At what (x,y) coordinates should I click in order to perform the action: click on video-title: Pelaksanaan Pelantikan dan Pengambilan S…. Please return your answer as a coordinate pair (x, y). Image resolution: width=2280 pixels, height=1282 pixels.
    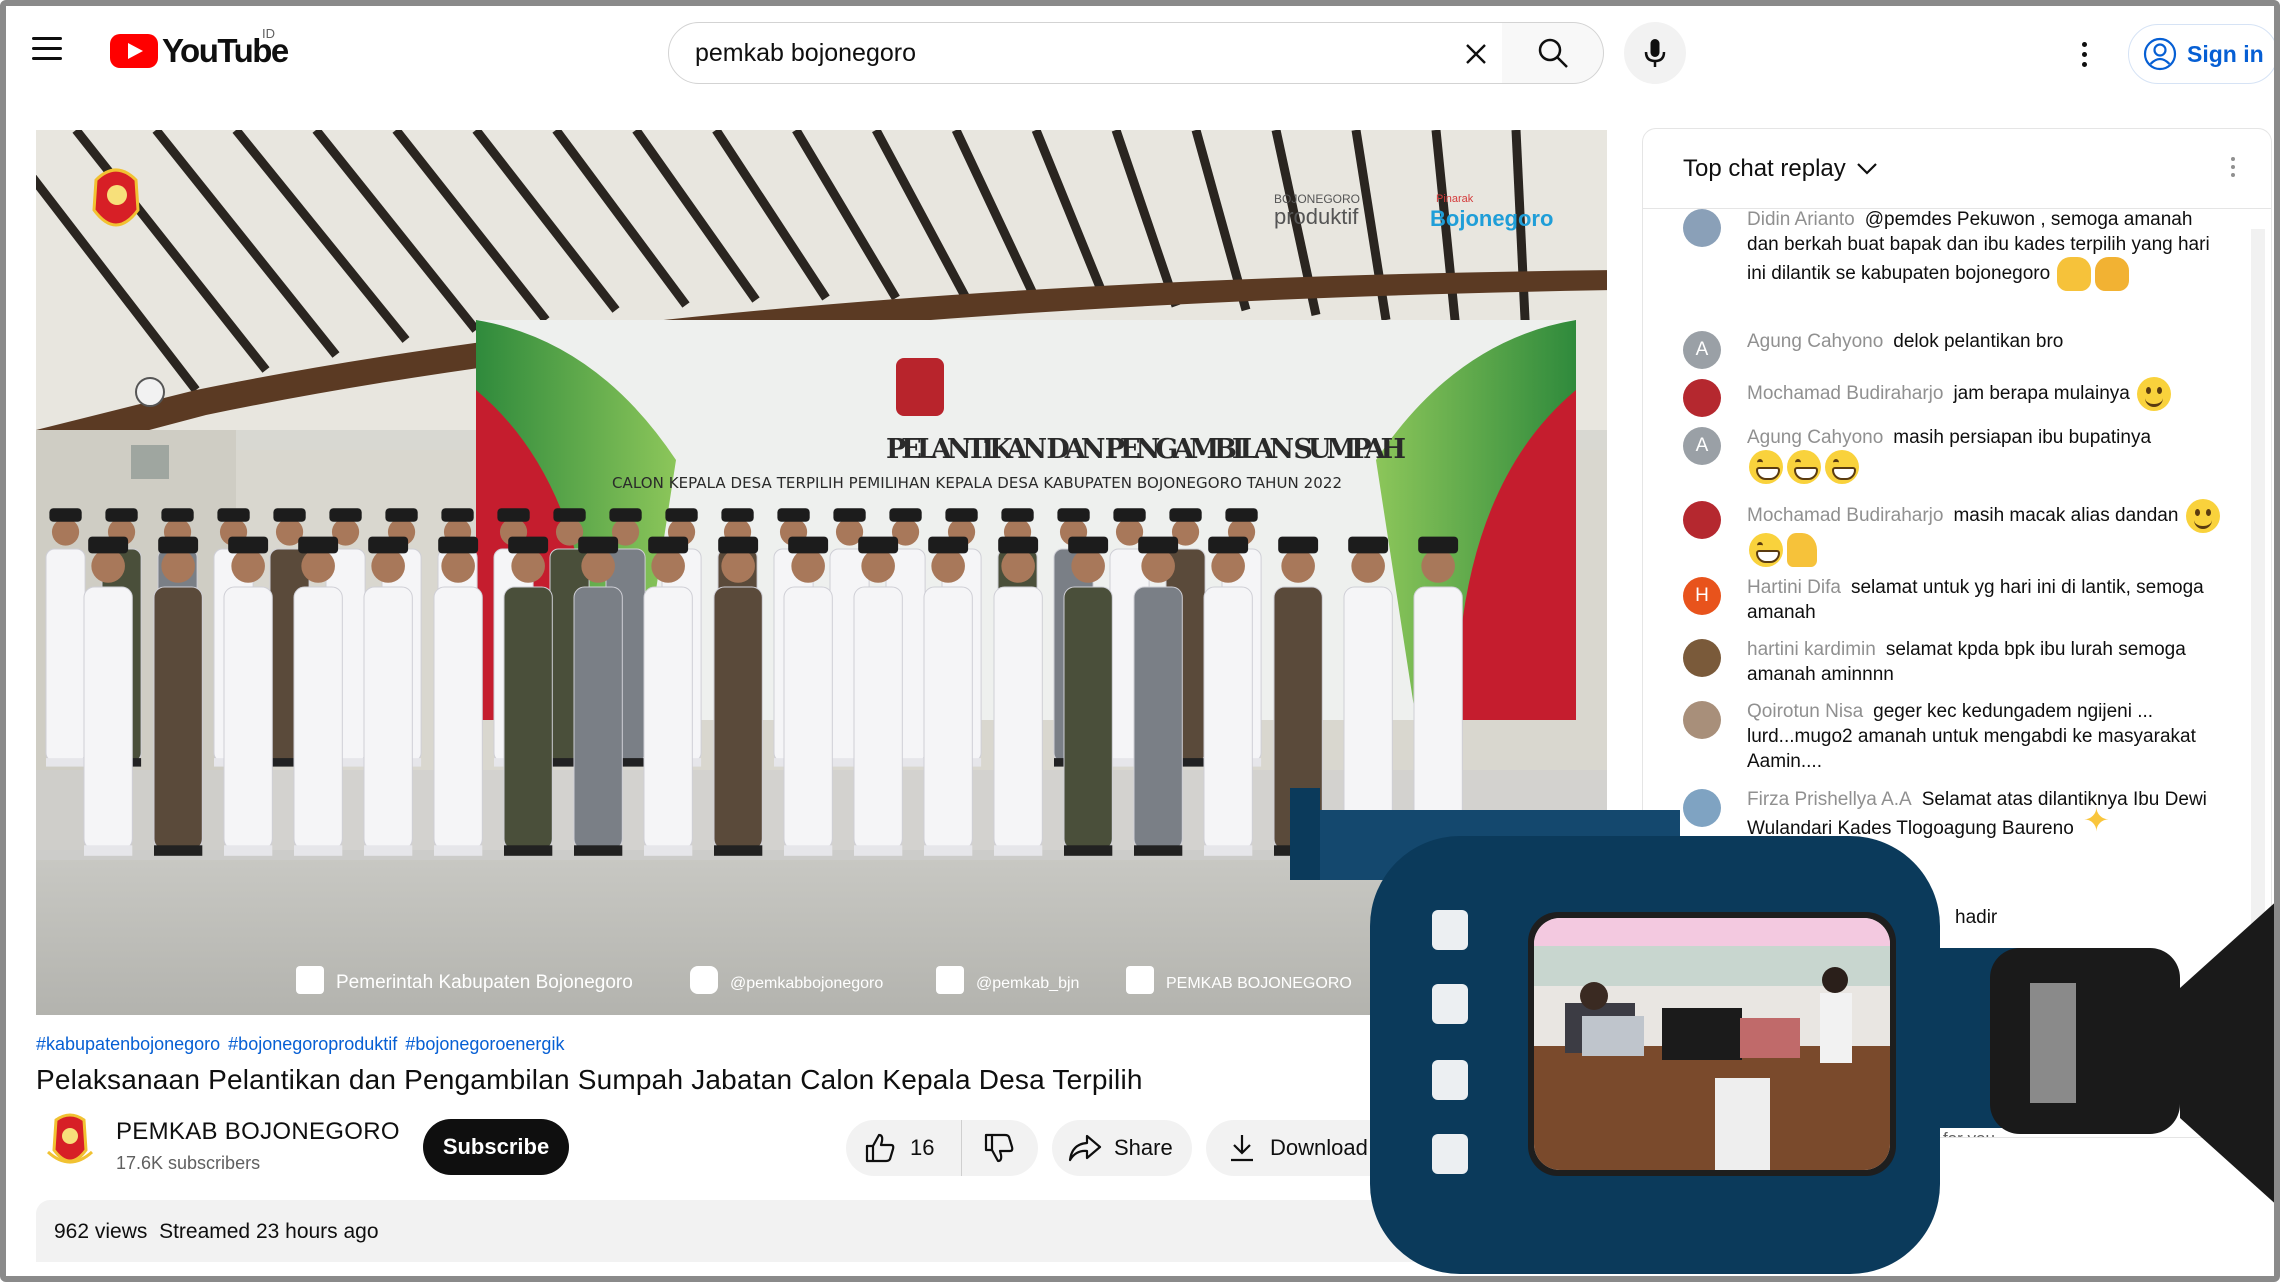
    Looking at the image, I should click on (589, 1079).